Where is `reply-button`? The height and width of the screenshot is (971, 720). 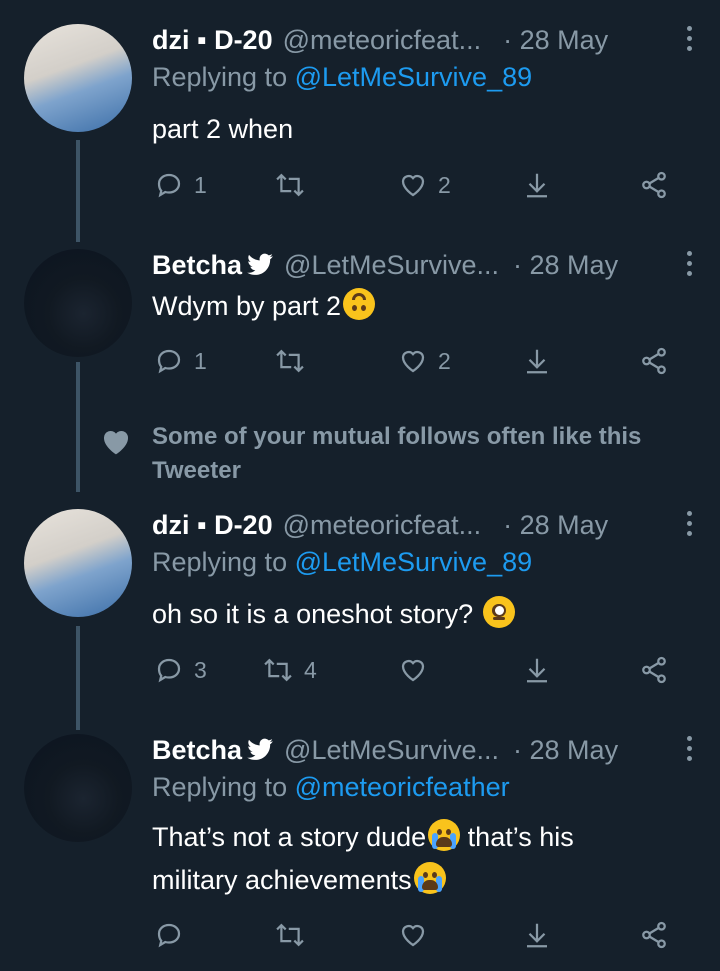
reply-button is located at coordinates (174, 935).